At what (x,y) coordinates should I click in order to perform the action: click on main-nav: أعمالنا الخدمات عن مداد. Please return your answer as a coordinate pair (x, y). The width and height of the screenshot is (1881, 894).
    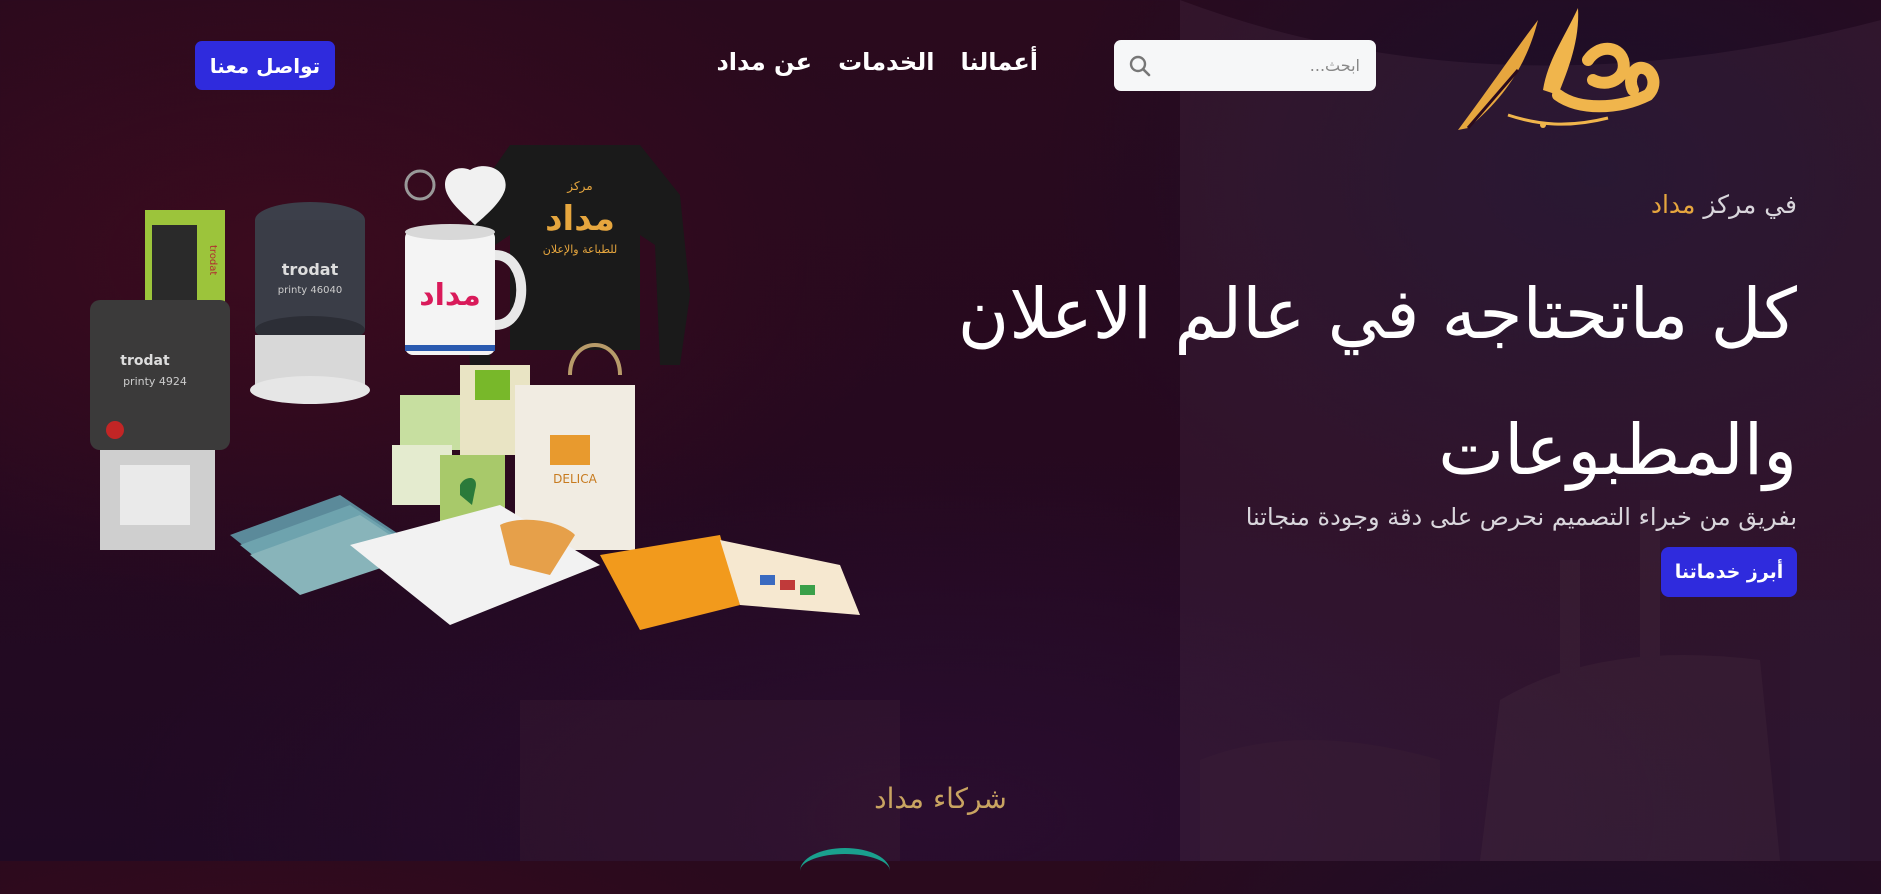
    Looking at the image, I should click on (877, 62).